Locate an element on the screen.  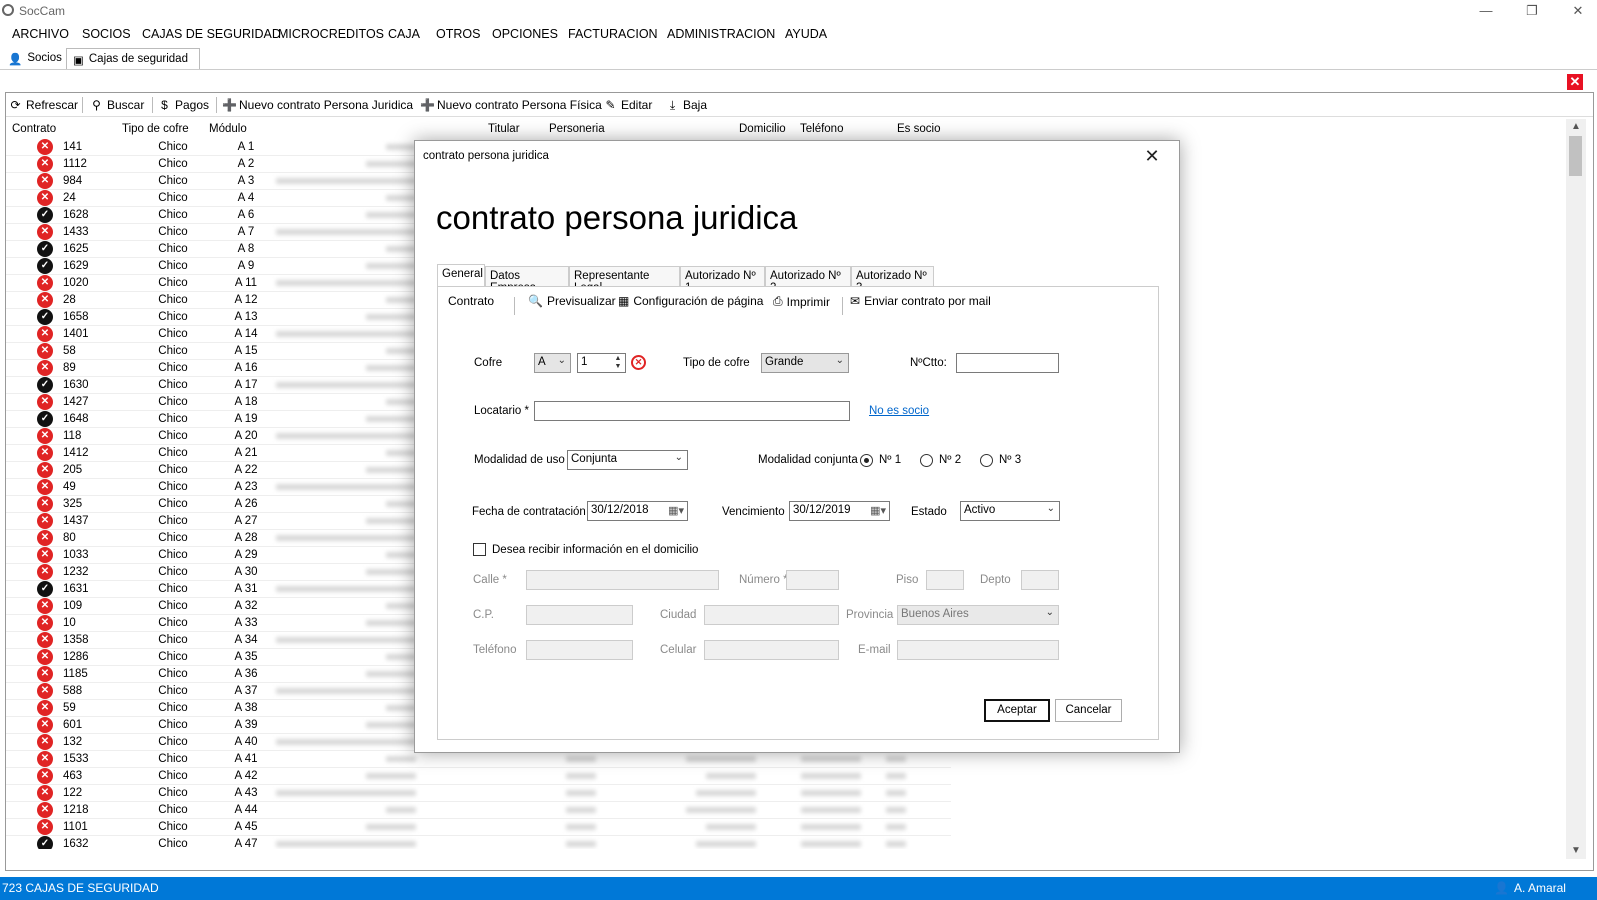
ncto-input is located at coordinates (1007, 363).